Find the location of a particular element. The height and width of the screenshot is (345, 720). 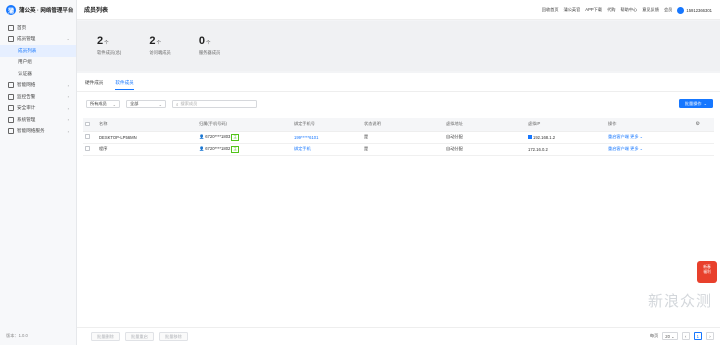

sidebar-item-user-group: 用户组 is located at coordinates (38, 63).